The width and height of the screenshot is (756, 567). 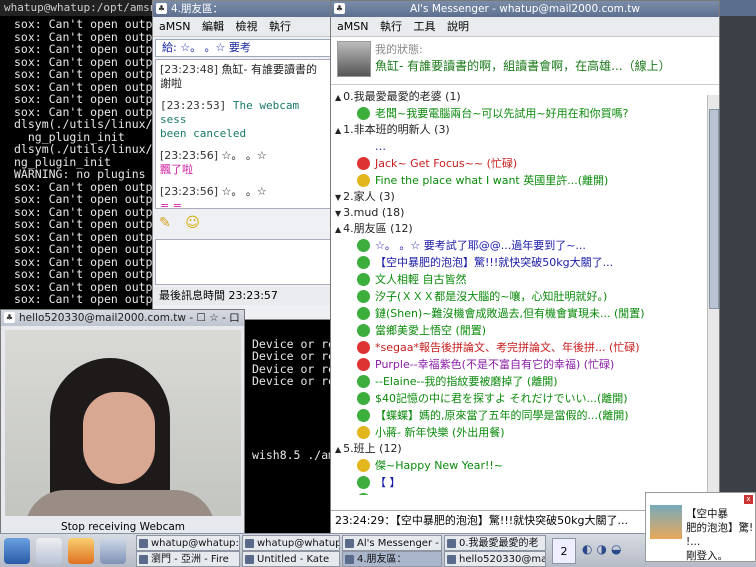 I want to click on chat-message: = =, so click(x=243, y=203).